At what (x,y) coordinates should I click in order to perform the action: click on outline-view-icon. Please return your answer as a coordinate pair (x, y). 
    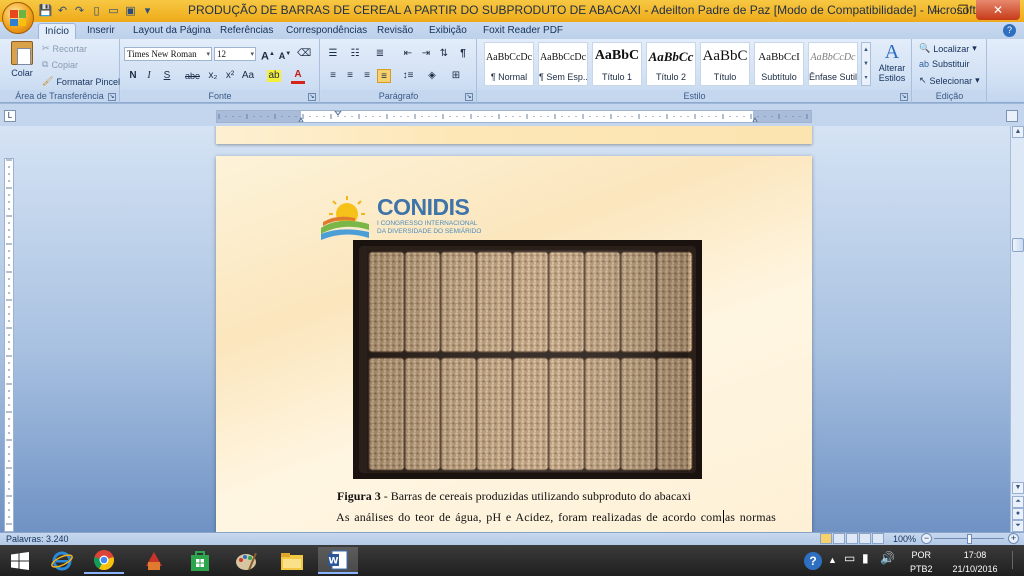
    Looking at the image, I should click on (865, 538).